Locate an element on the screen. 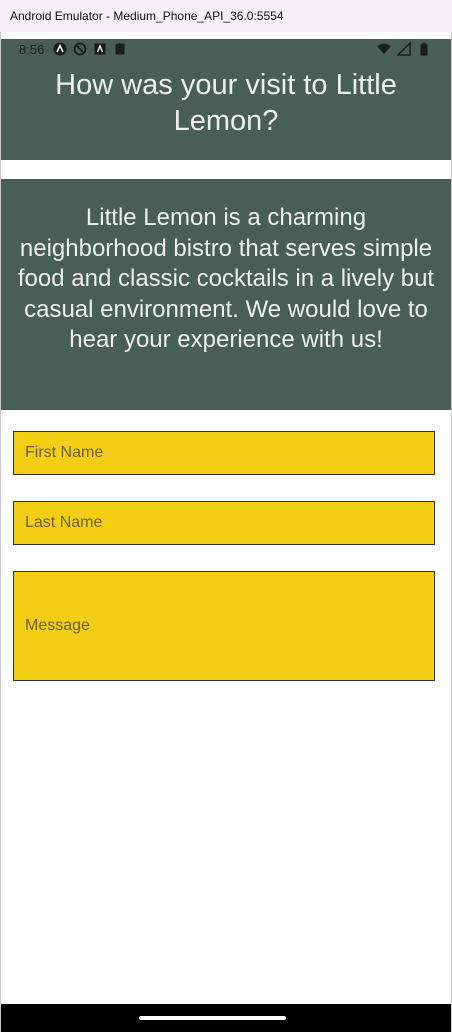 The width and height of the screenshot is (452, 1032). navigation-bar is located at coordinates (226, 1018).